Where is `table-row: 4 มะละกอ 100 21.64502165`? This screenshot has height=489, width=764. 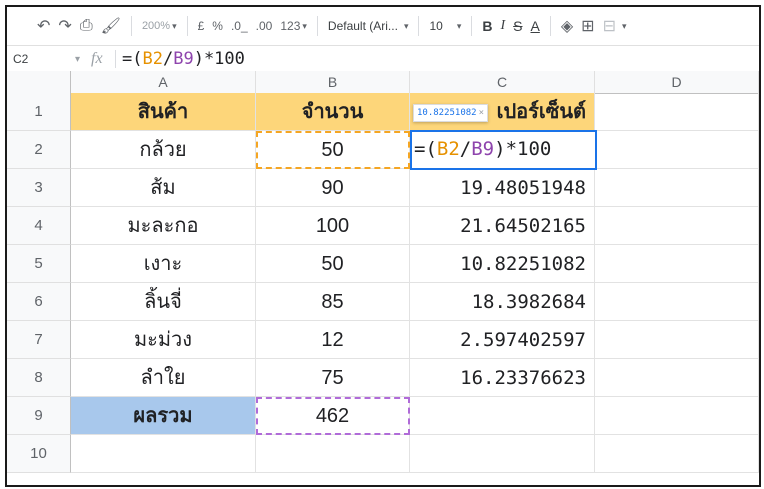 table-row: 4 มะละกอ 100 21.64502165 is located at coordinates (383, 226).